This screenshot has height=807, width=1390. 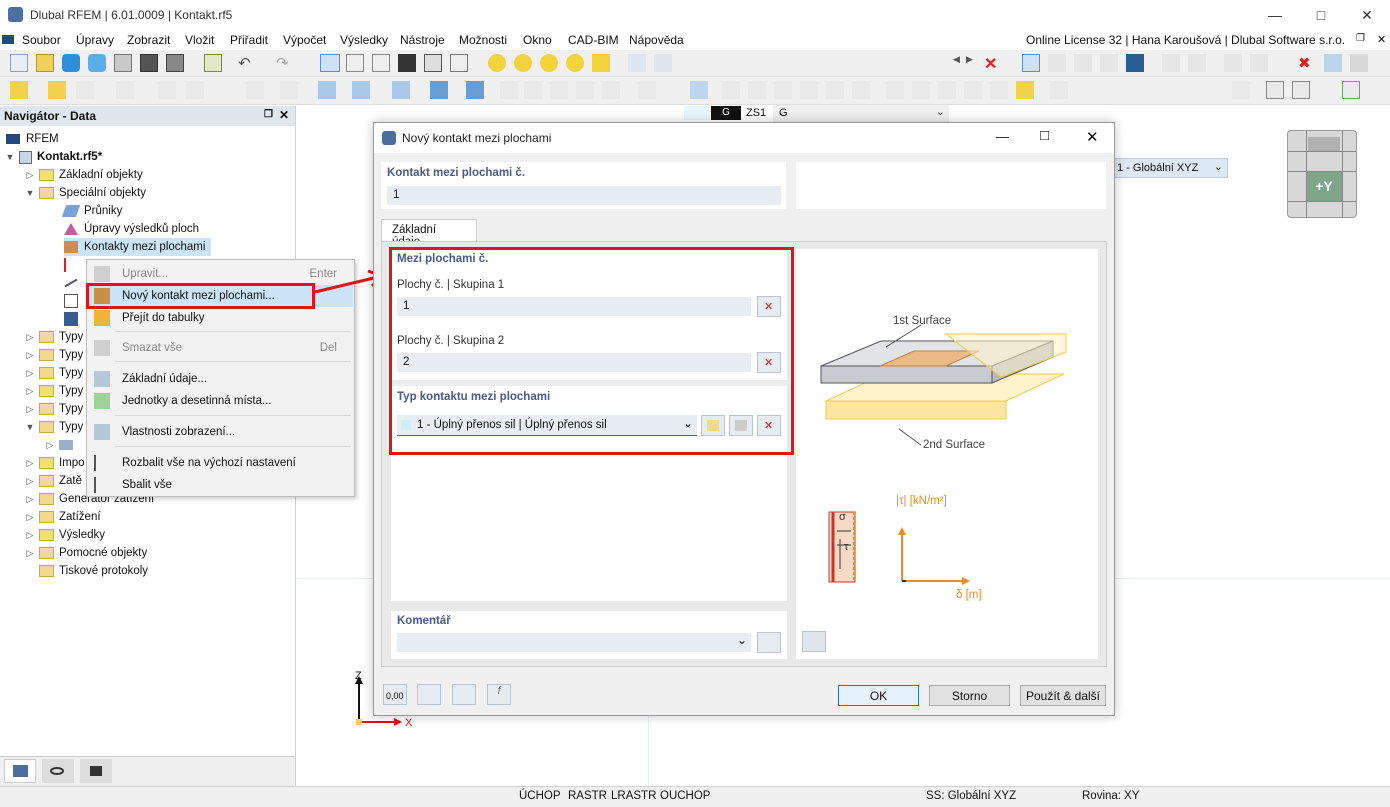 I want to click on solid-icon, so click(x=439, y=90).